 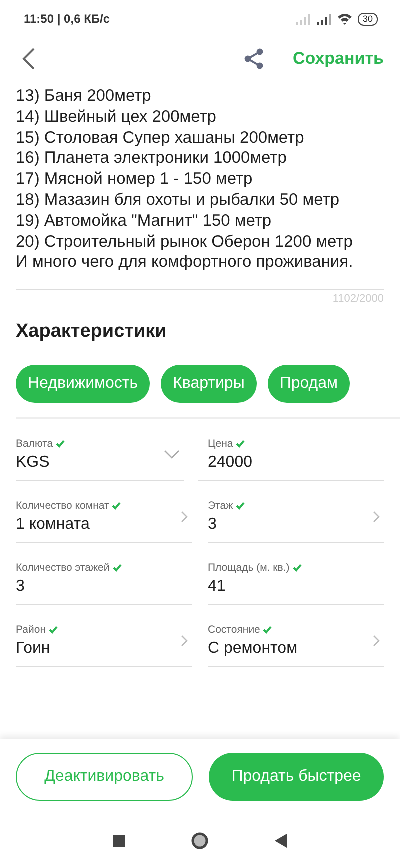 What do you see at coordinates (368, 19) in the screenshot?
I see `battery-icon: 30` at bounding box center [368, 19].